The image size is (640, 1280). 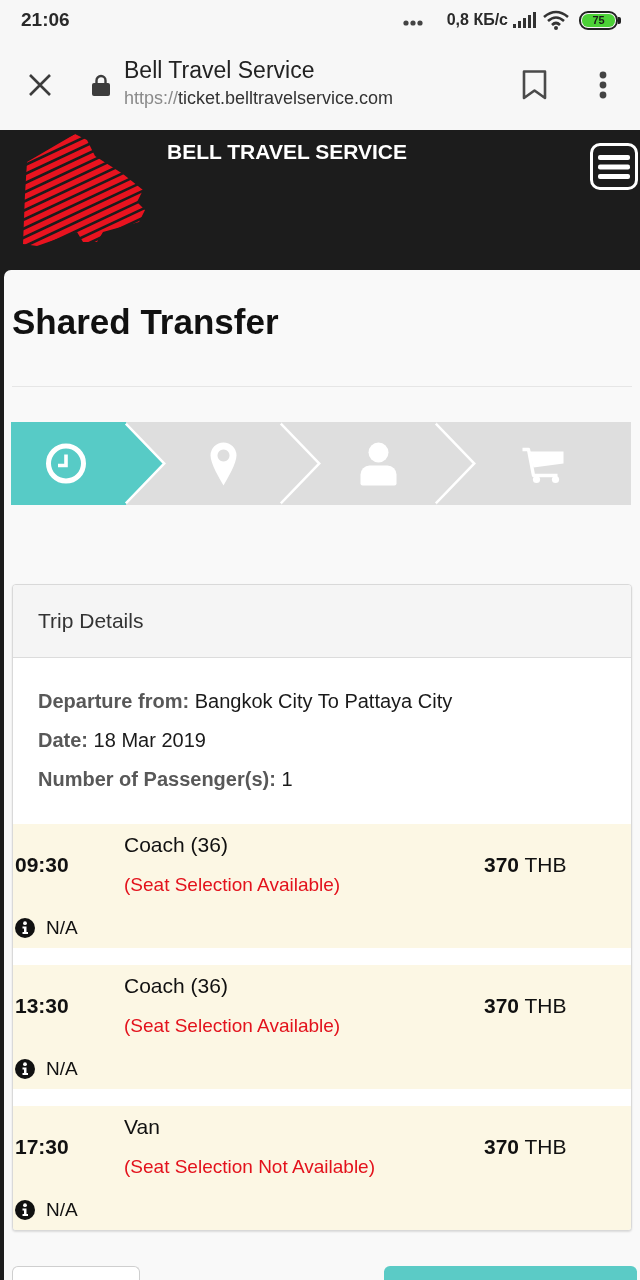 What do you see at coordinates (477, 20) in the screenshot?
I see `network-speed: 0,8 КБ/с` at bounding box center [477, 20].